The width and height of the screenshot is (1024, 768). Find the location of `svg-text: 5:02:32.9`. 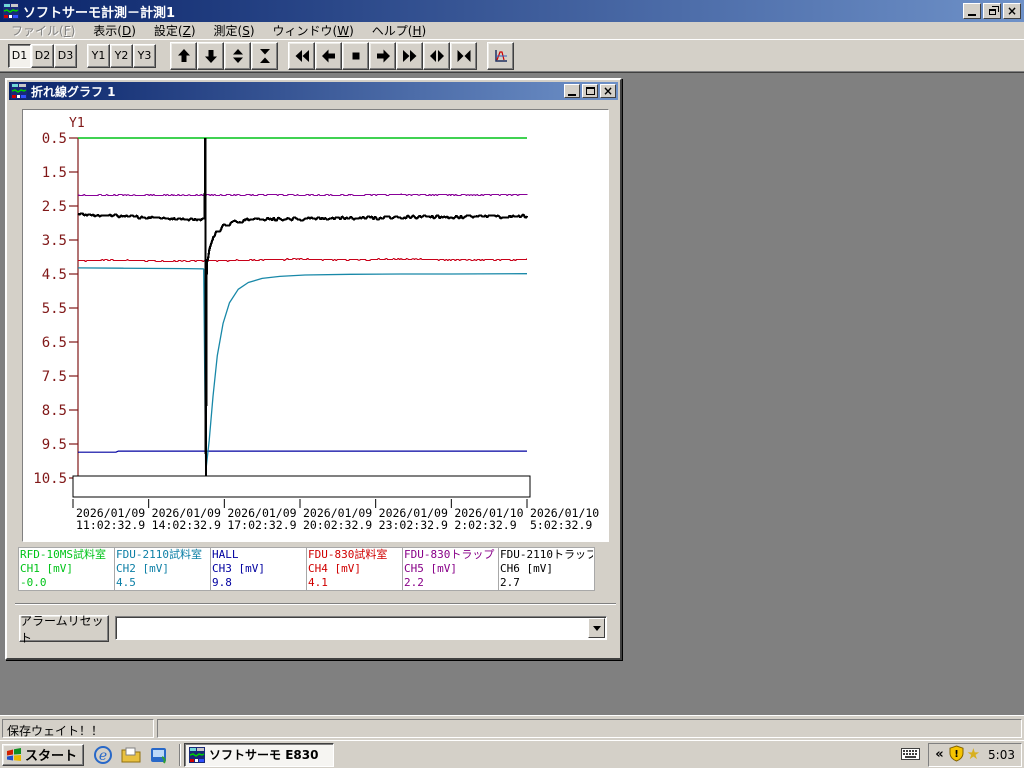

svg-text: 5:02:32.9 is located at coordinates (561, 525).